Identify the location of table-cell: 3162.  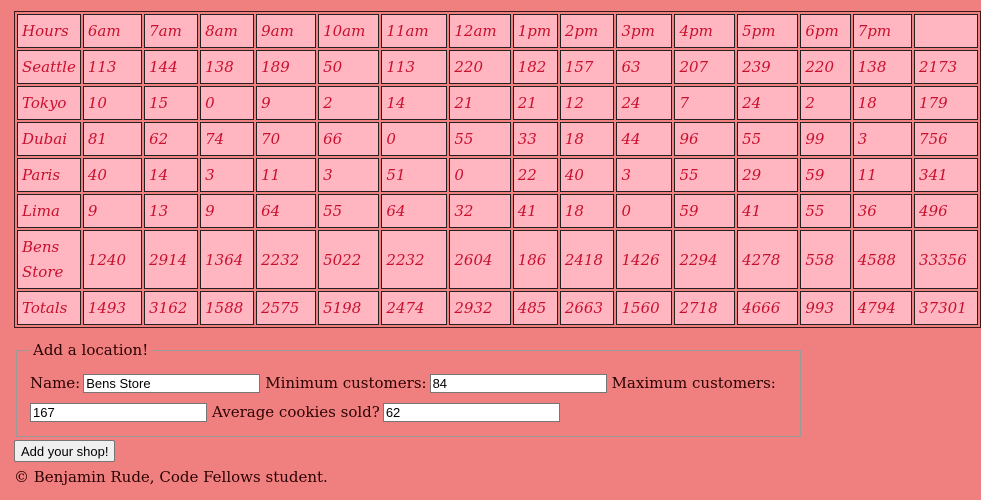
(171, 308).